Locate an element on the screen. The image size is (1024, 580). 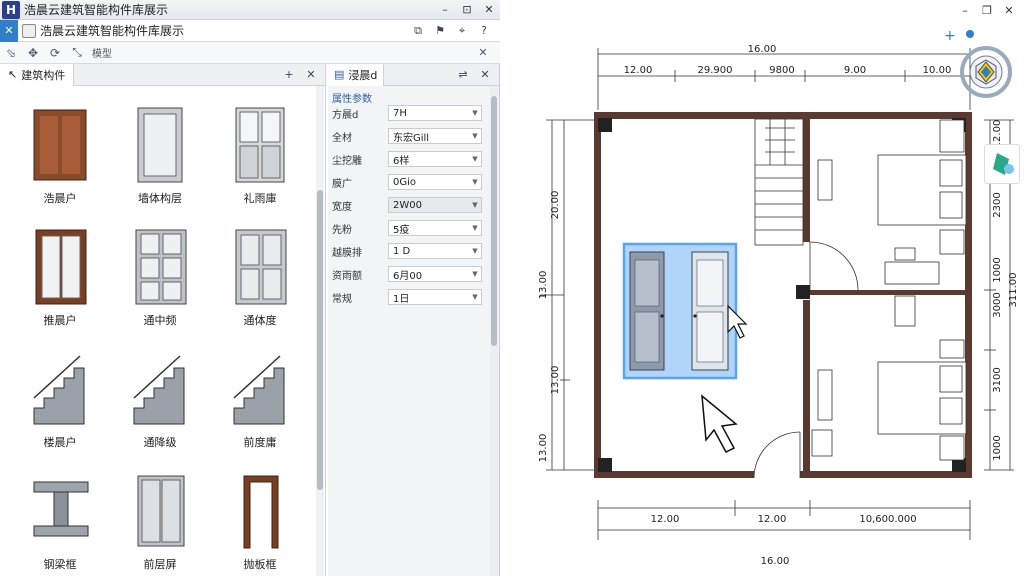
property-value-select: 1日 ▼ is located at coordinates (435, 297).